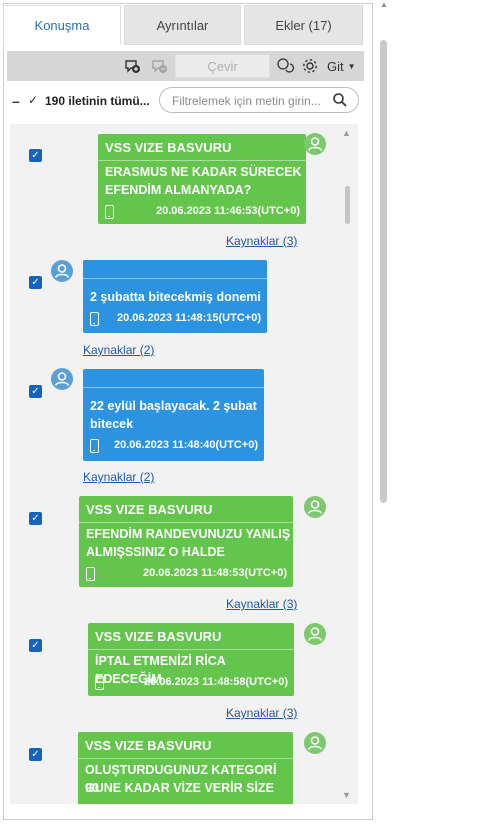 This screenshot has width=500, height=824. What do you see at coordinates (347, 205) in the screenshot?
I see `message-list-scrollbar` at bounding box center [347, 205].